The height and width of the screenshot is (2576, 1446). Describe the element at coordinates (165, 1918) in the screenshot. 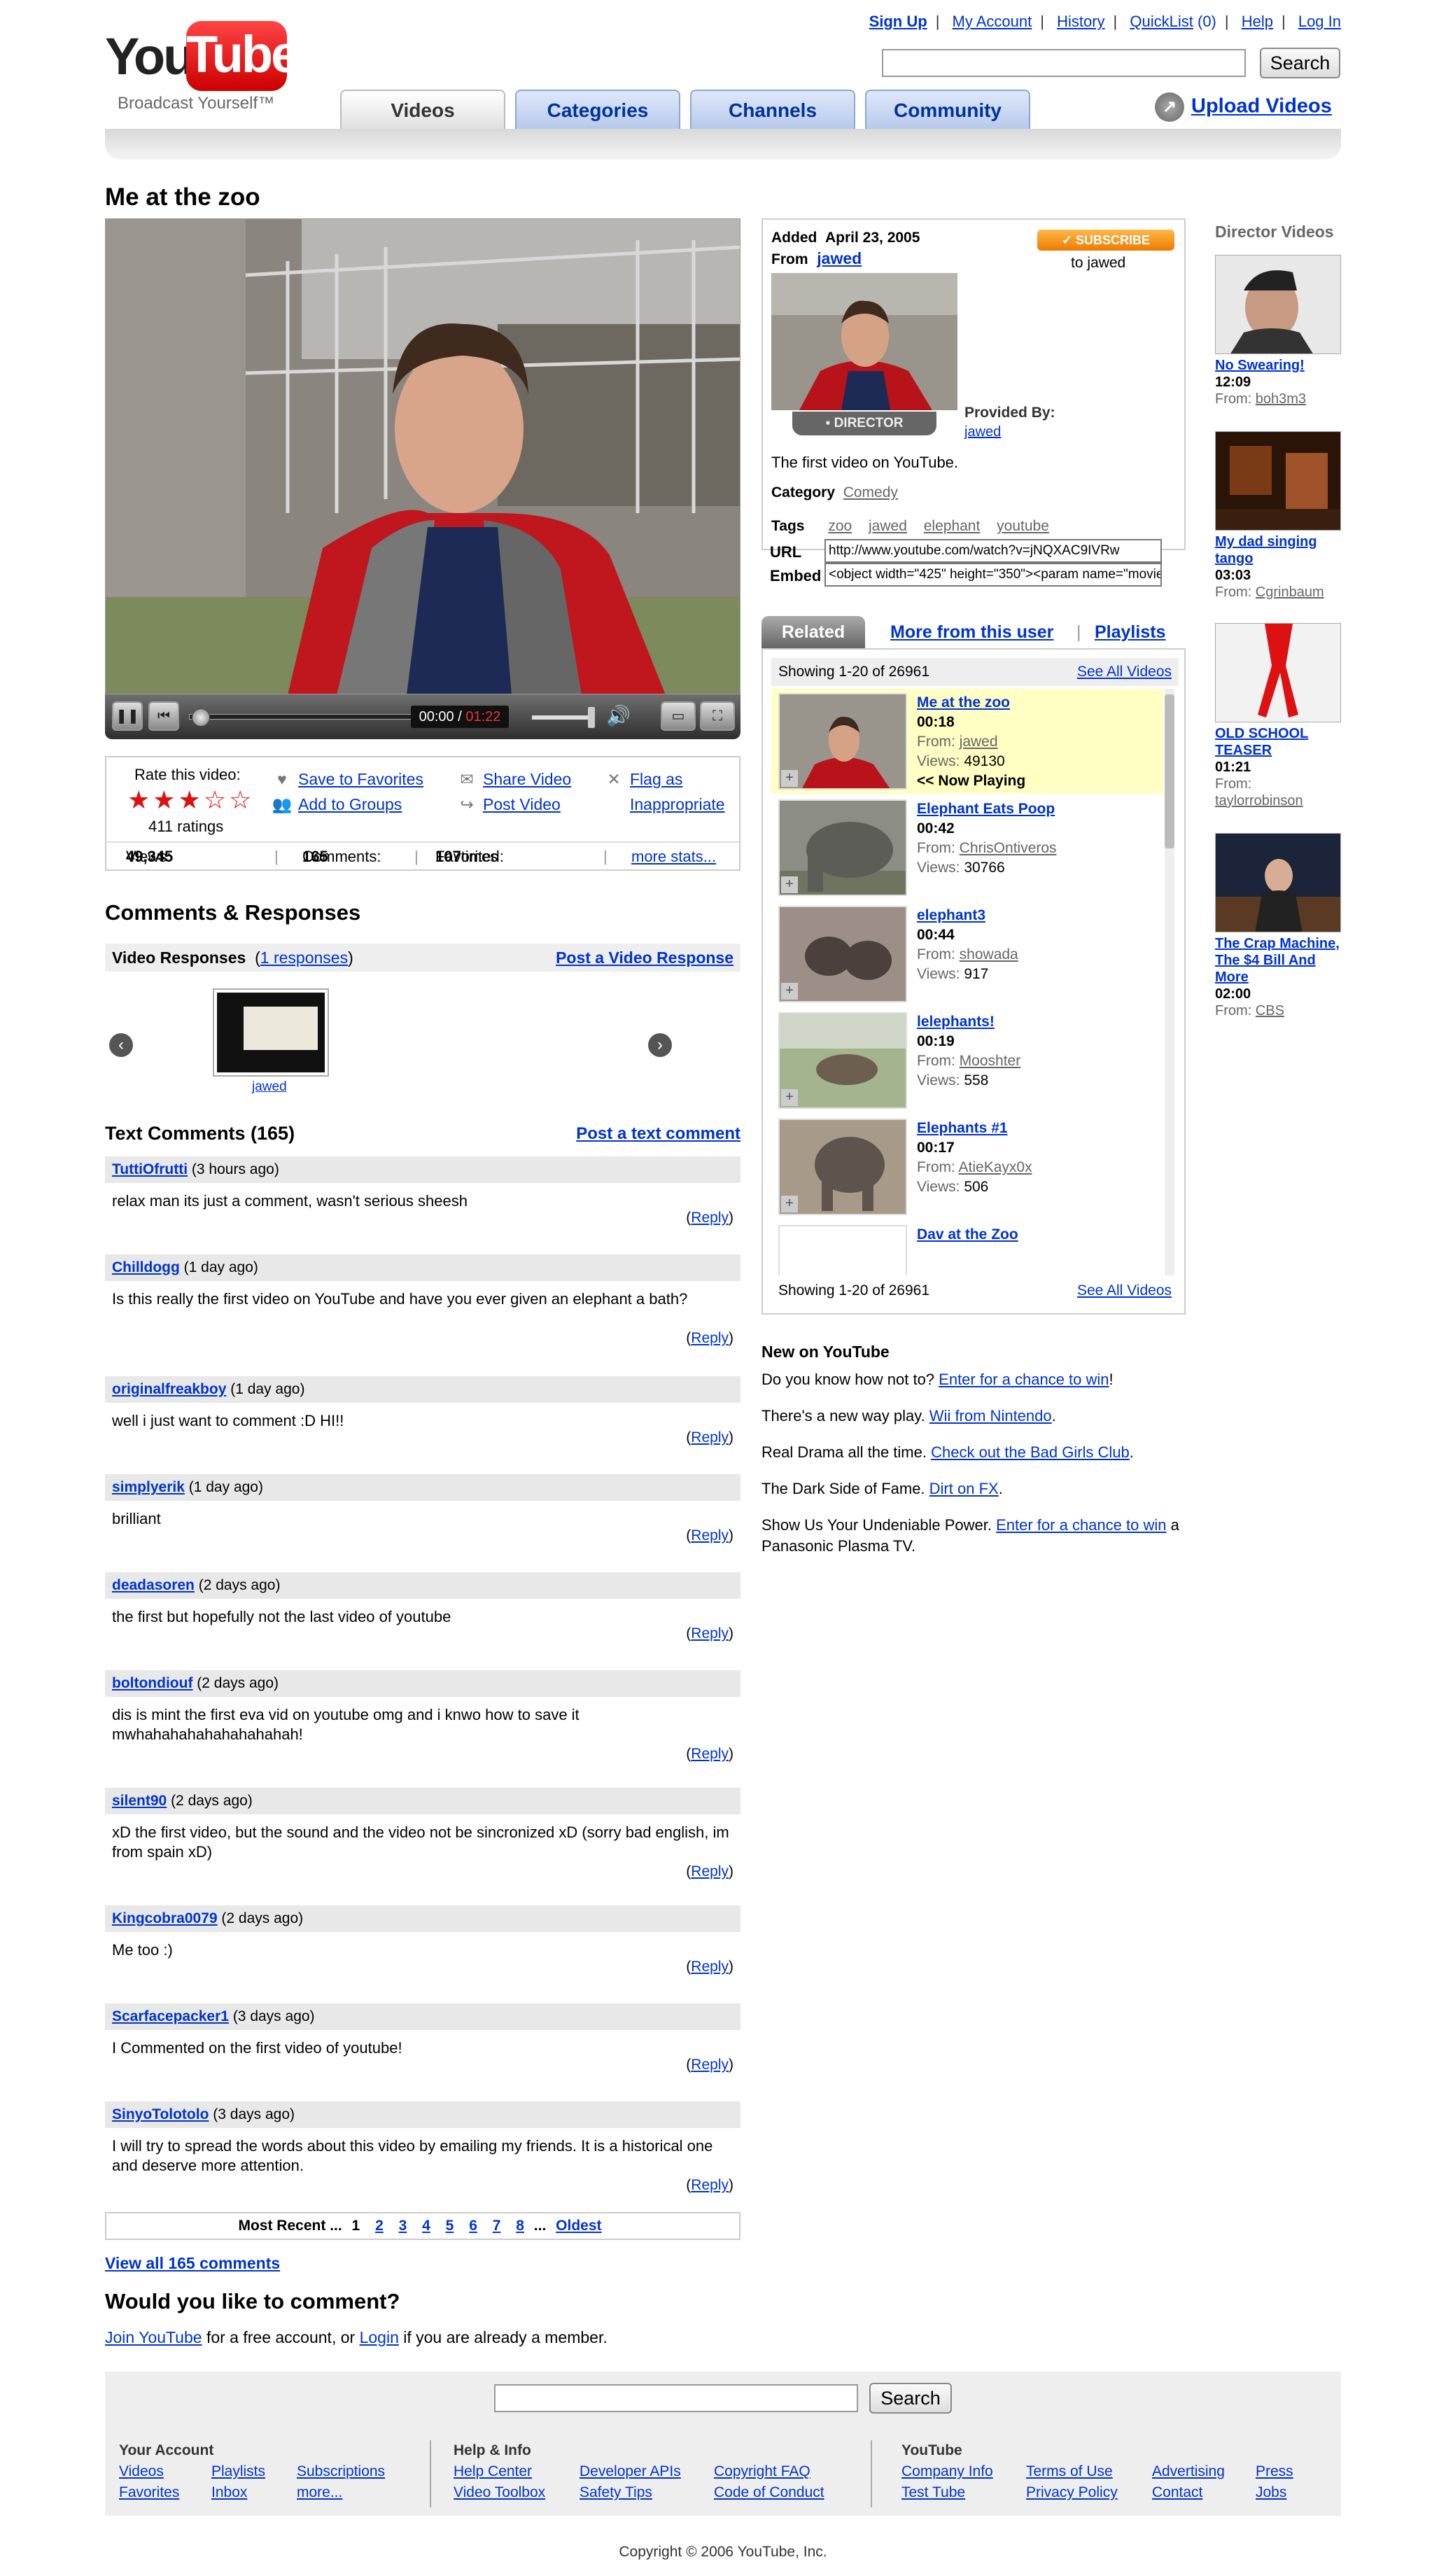

I see `comment-user: Kingcobra0079` at that location.